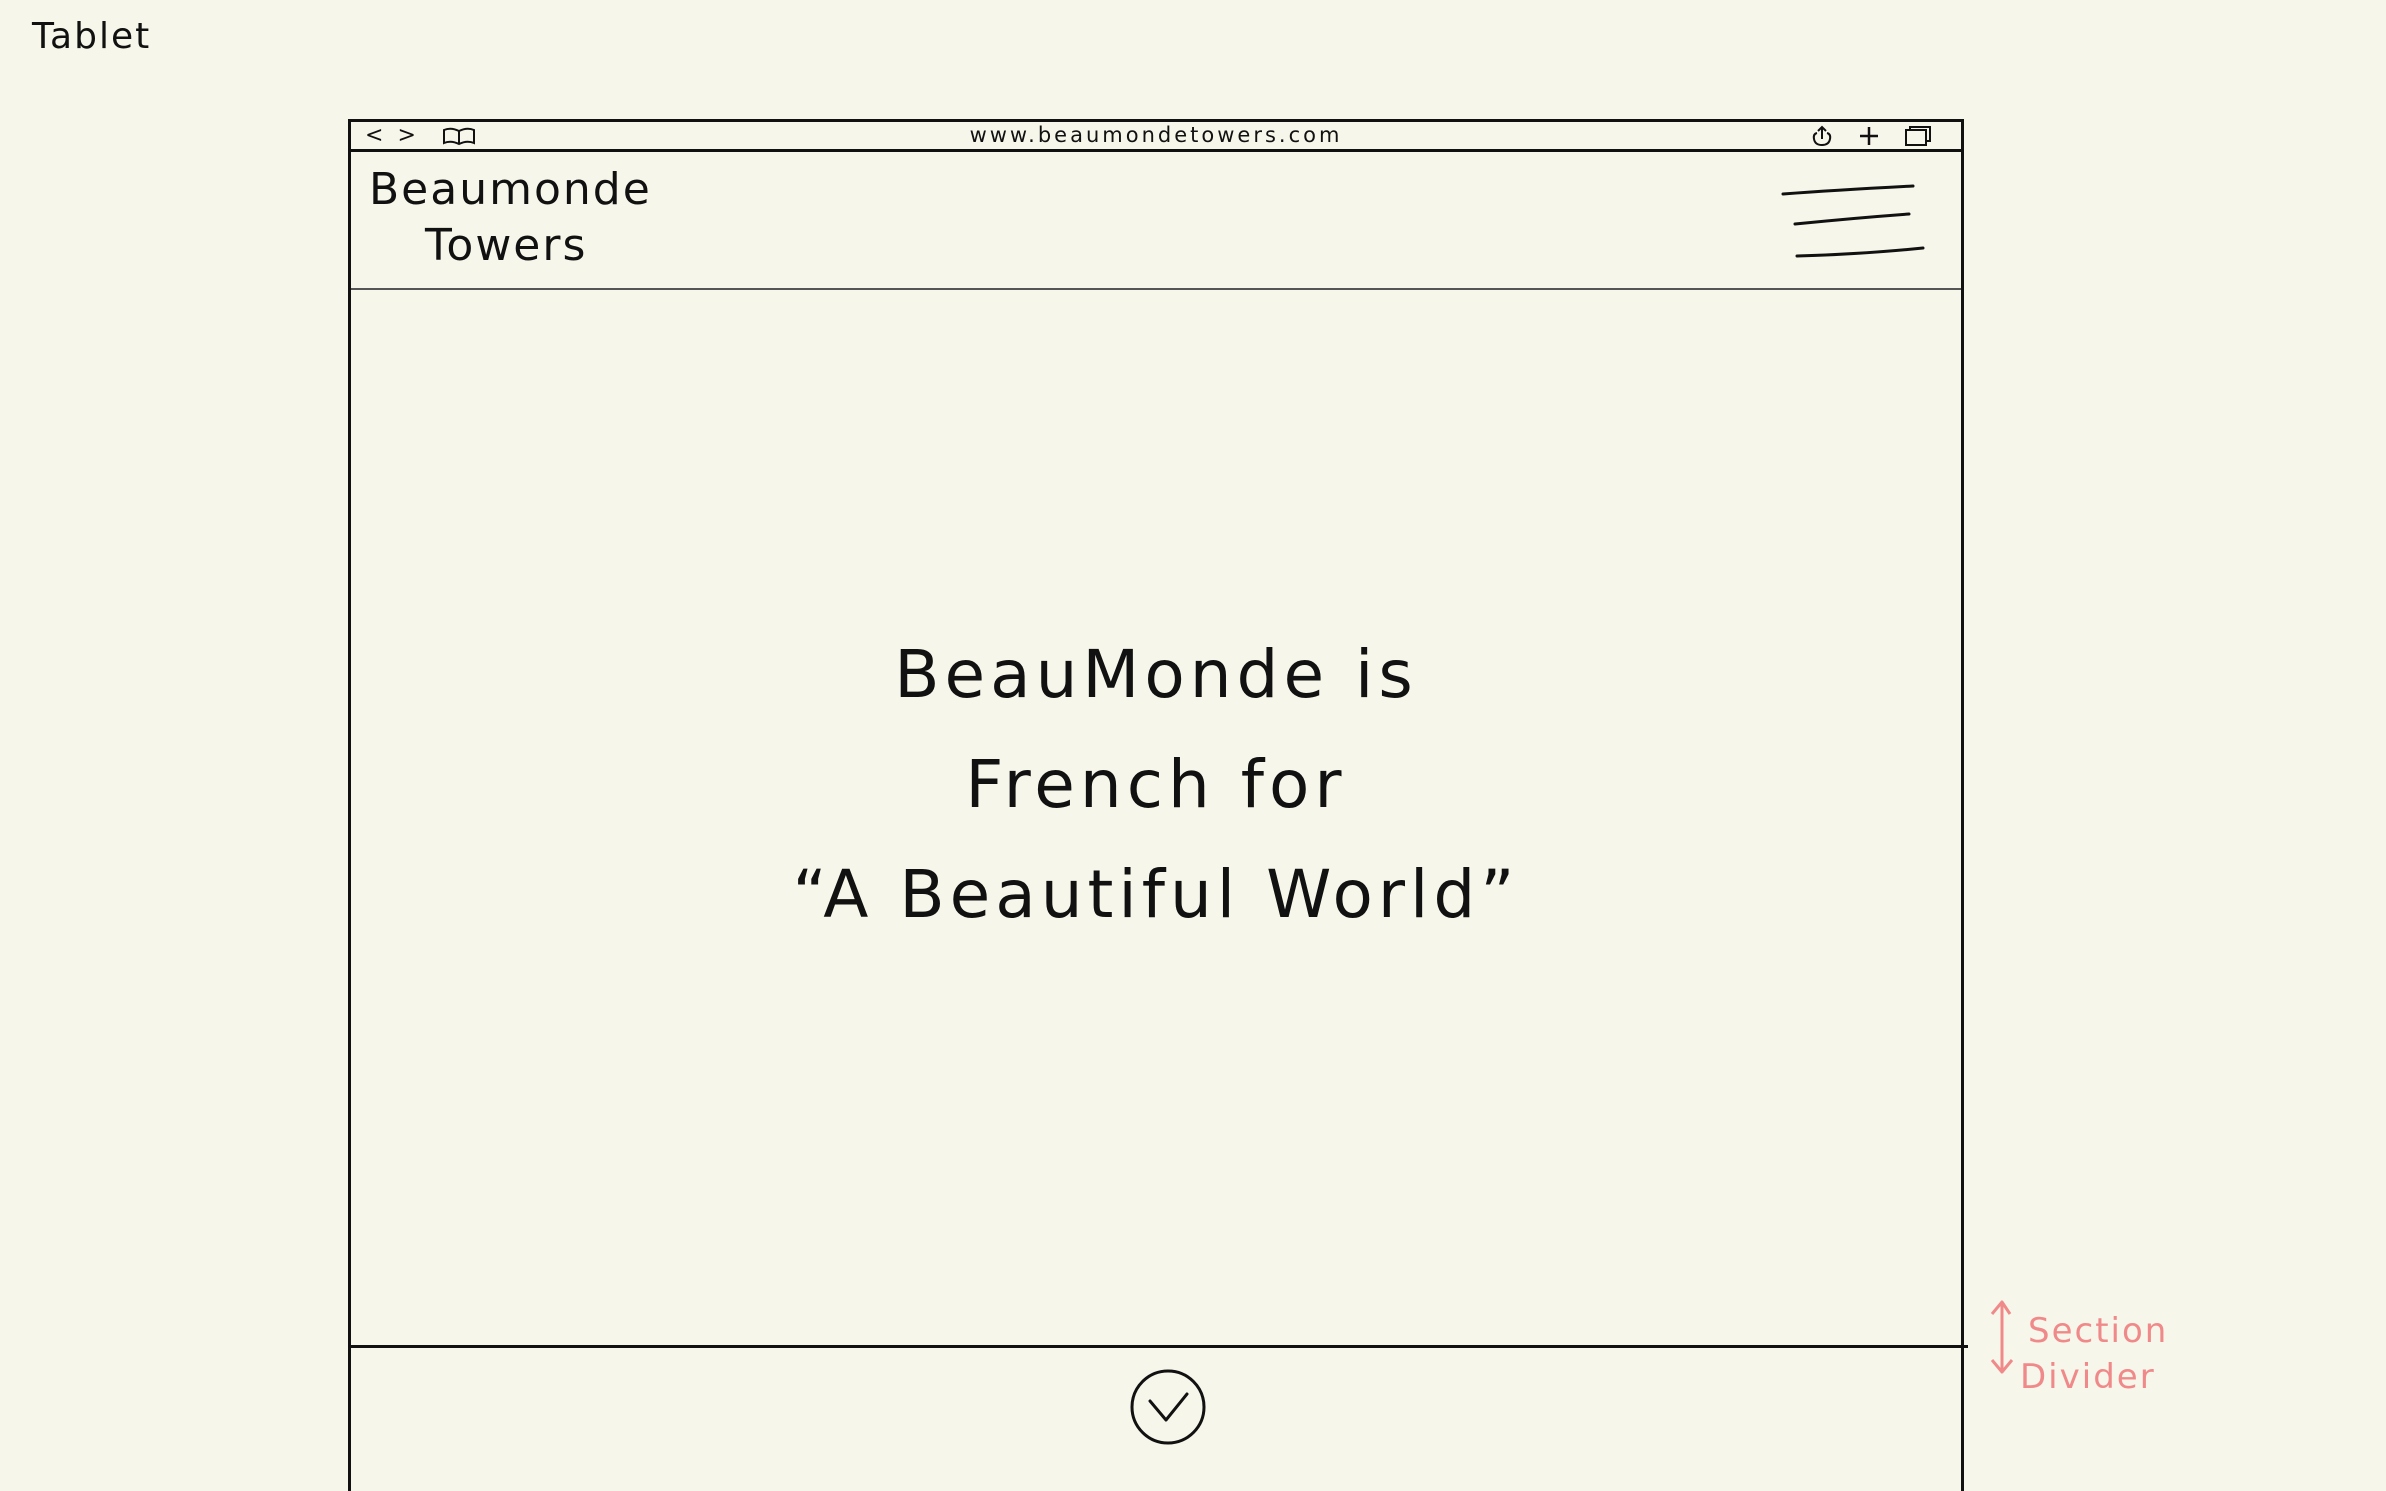 This screenshot has height=1491, width=2386. Describe the element at coordinates (510, 218) in the screenshot. I see `brand-logo: Beaumonde Towers` at that location.